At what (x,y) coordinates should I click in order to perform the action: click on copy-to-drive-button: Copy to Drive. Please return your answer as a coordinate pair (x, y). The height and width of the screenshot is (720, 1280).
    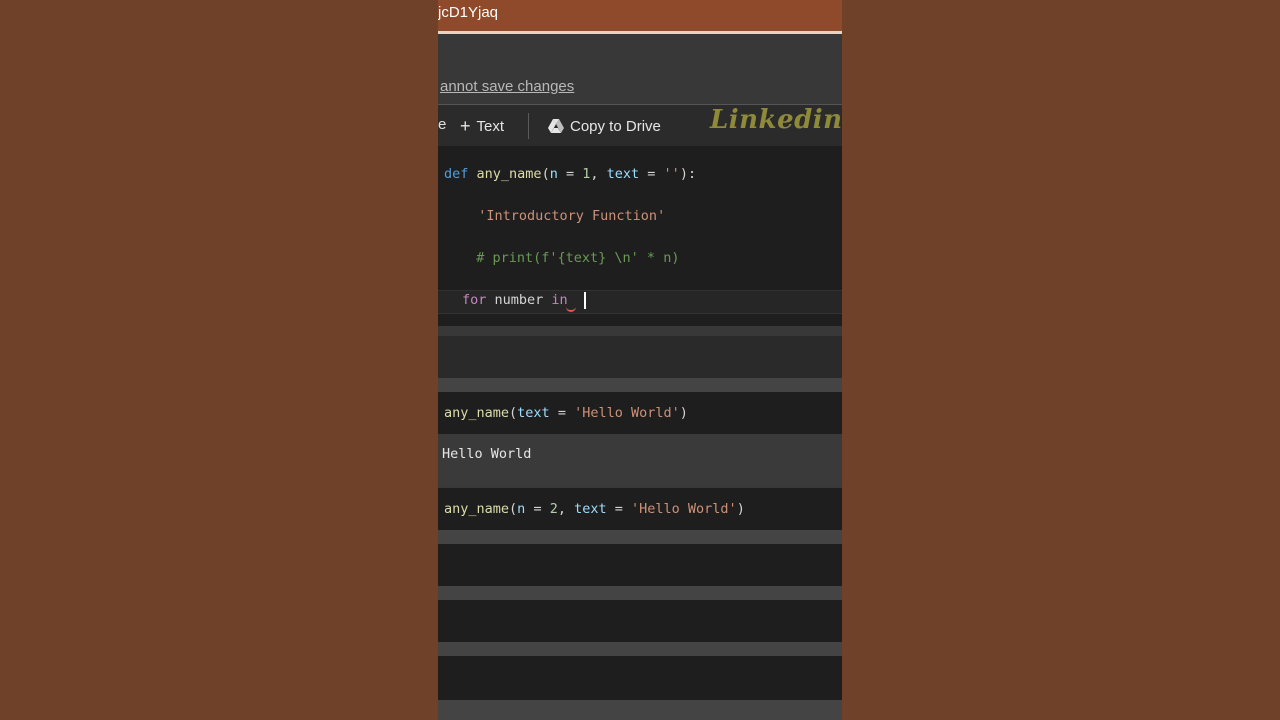
    Looking at the image, I should click on (604, 126).